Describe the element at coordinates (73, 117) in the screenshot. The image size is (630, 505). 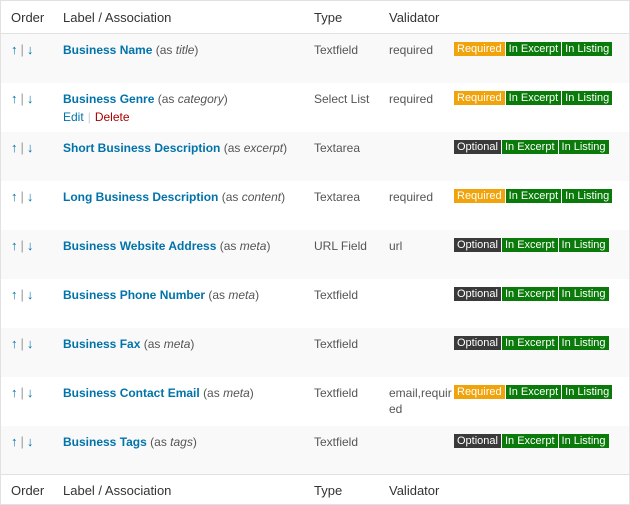
I see `edit-link: Edit` at that location.